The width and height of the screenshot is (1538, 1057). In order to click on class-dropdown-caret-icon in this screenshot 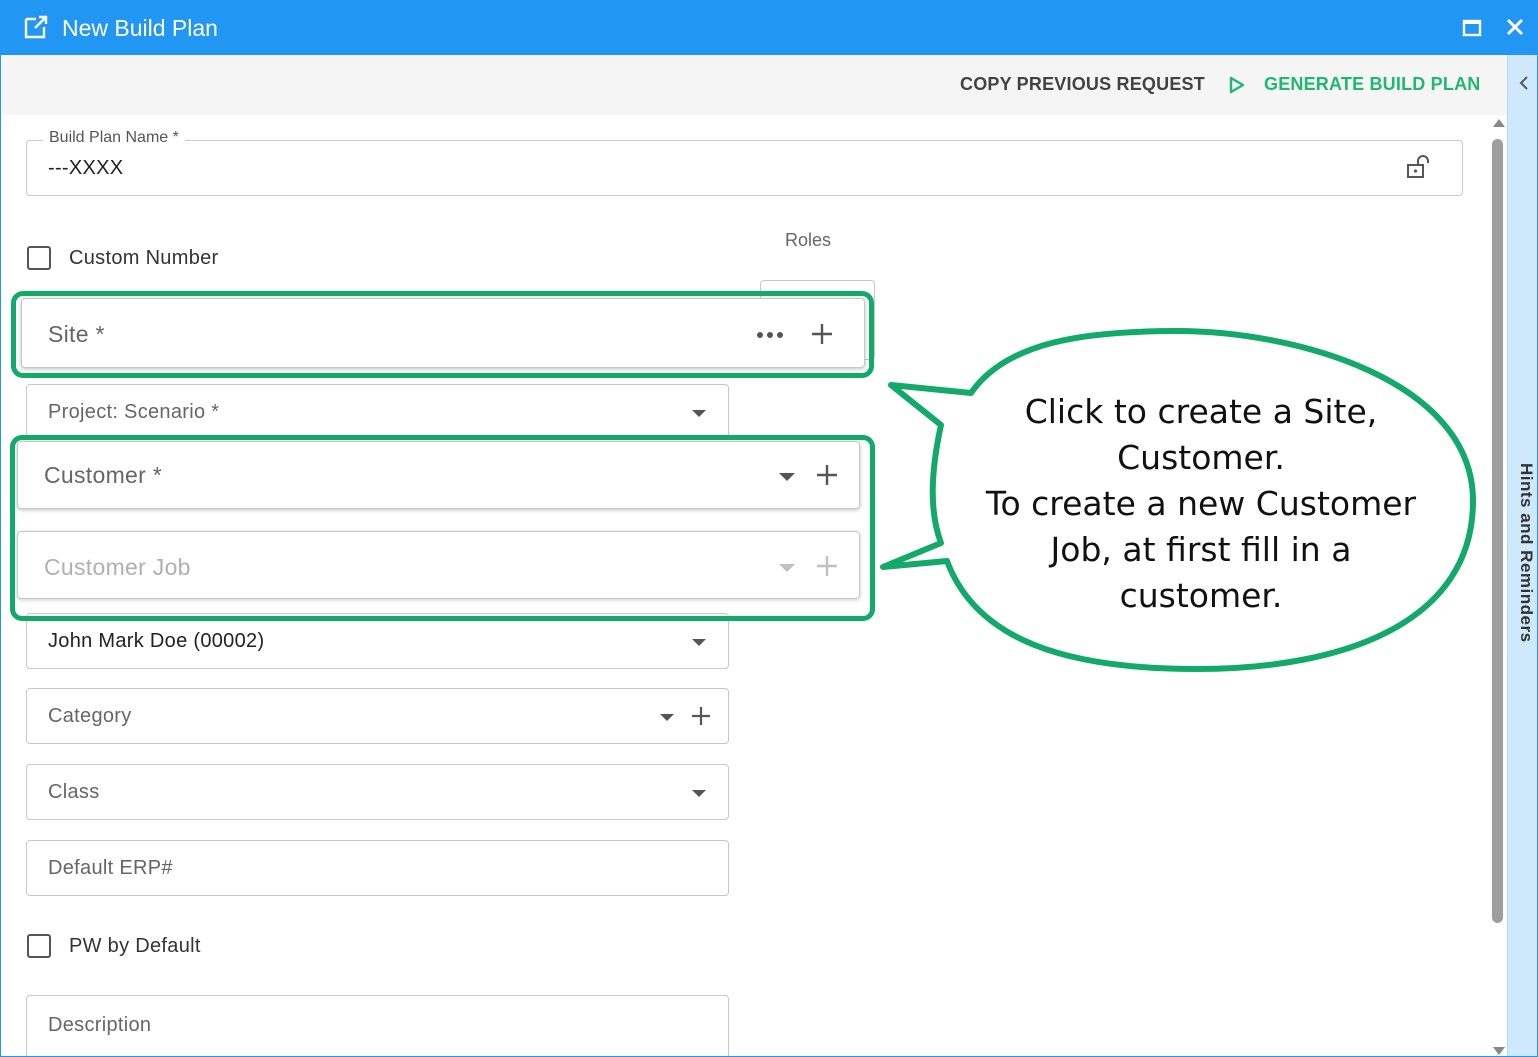, I will do `click(699, 793)`.